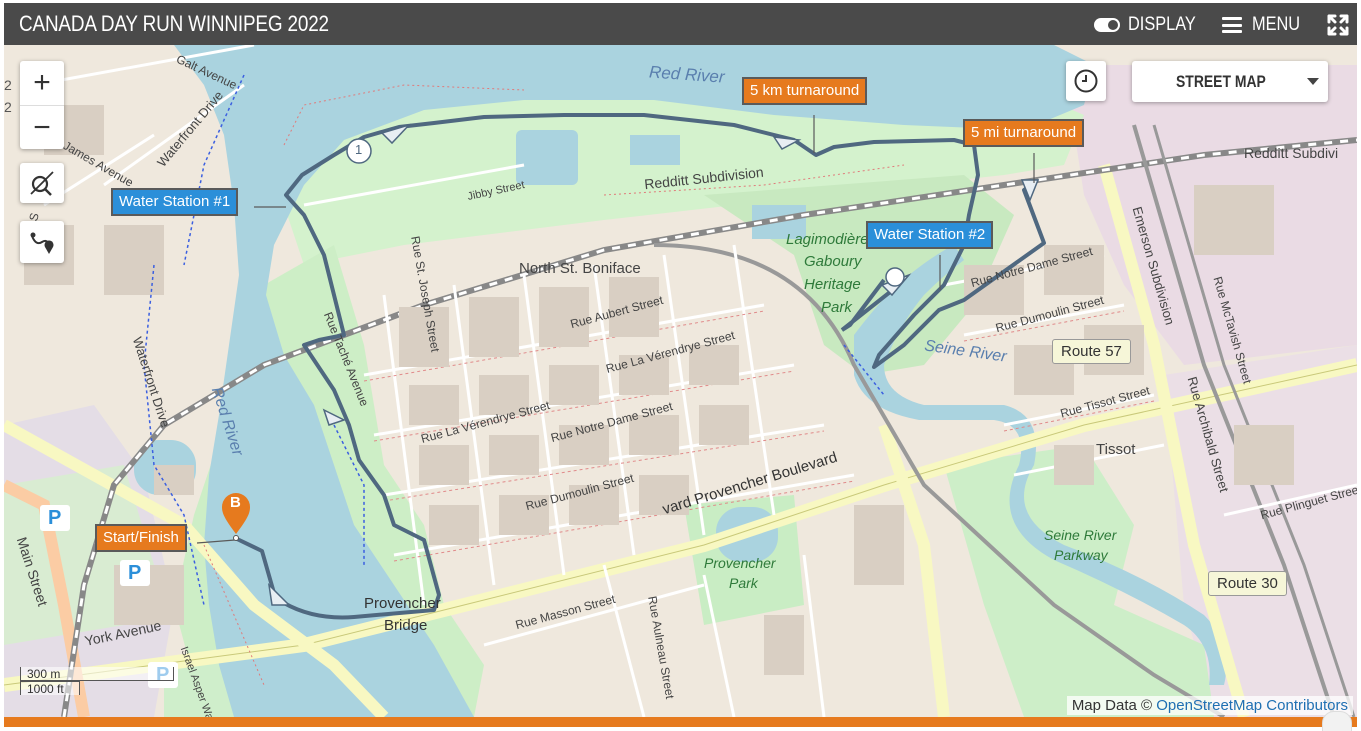 The height and width of the screenshot is (731, 1361). What do you see at coordinates (832, 284) in the screenshot?
I see `park-label: Heritage` at bounding box center [832, 284].